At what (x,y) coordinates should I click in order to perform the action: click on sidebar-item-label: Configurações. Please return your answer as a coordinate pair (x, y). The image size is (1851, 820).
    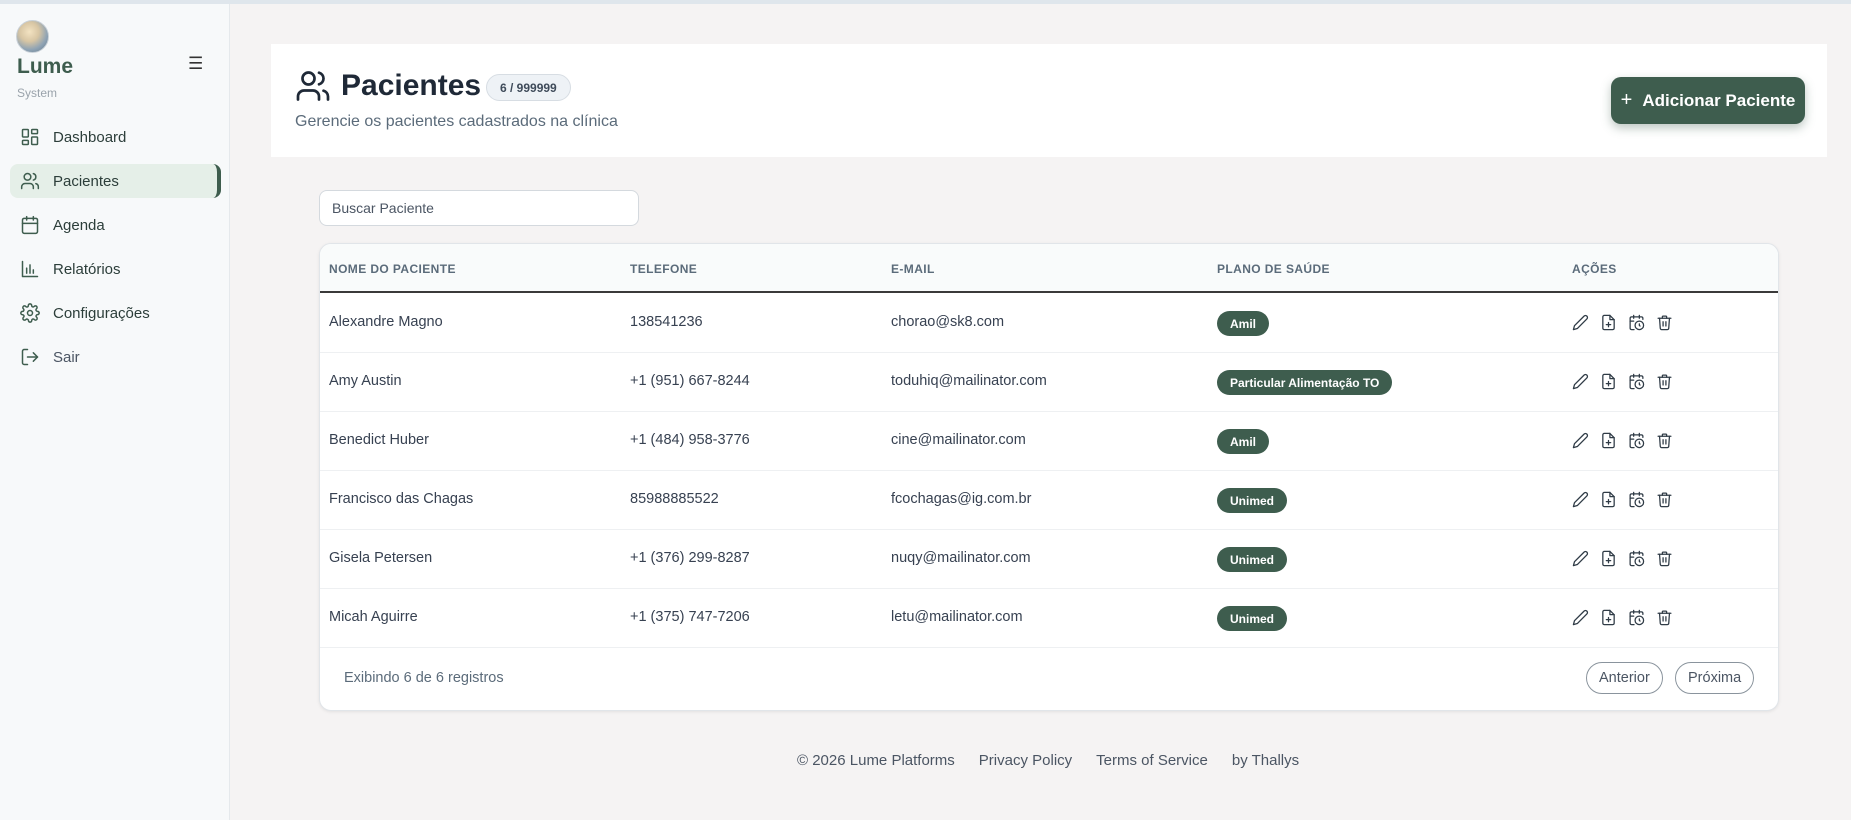
    Looking at the image, I should click on (101, 313).